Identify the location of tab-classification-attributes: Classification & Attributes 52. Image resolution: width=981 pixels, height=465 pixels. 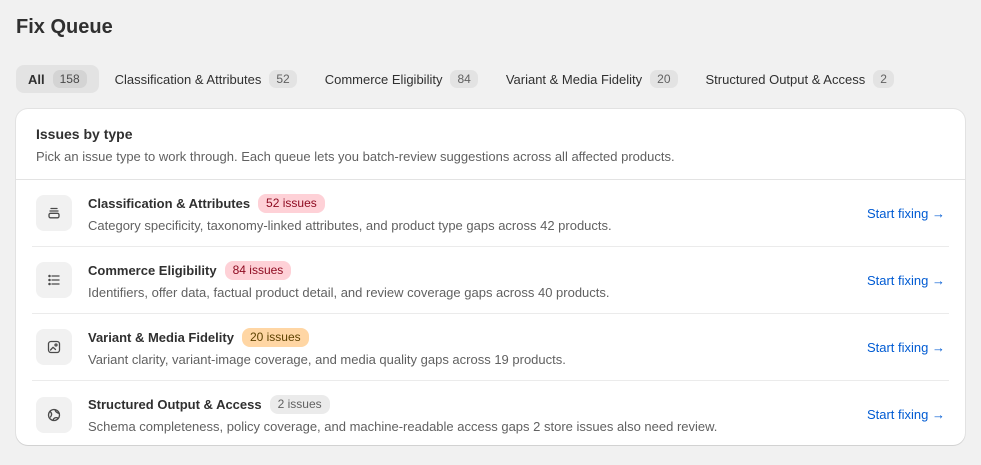
(206, 79).